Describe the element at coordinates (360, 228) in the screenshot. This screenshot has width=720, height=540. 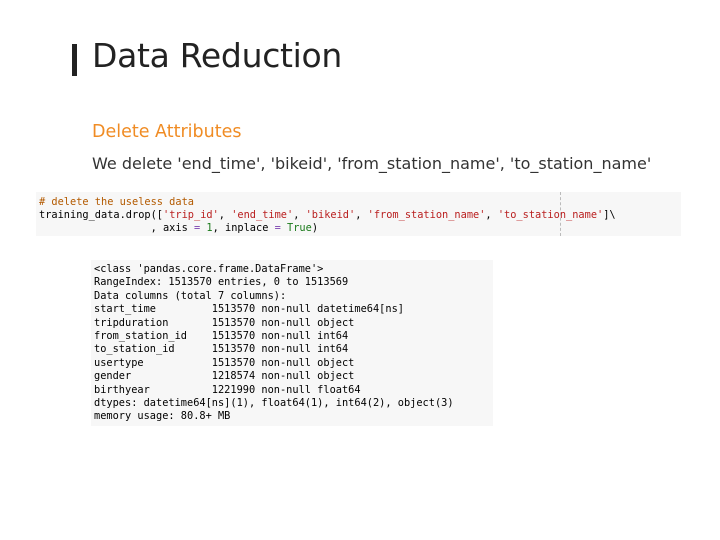
I see `code-line-2: , axis = 1, inplace = True)` at that location.